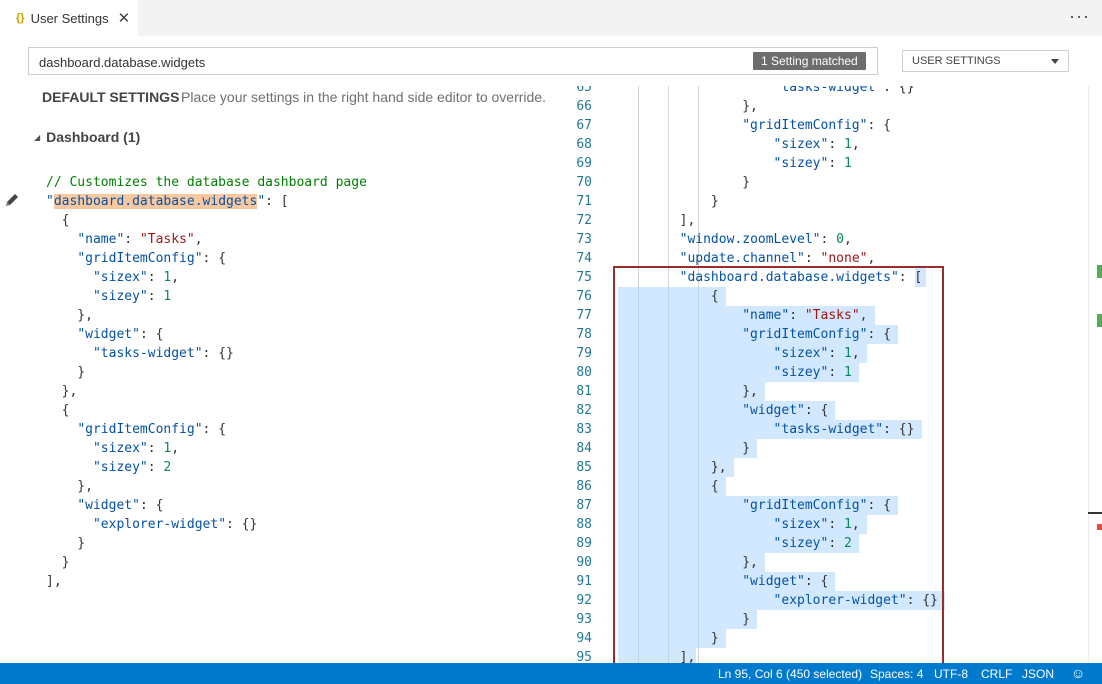 This screenshot has width=1102, height=684. Describe the element at coordinates (826, 201) in the screenshot. I see `code-line: 71 }` at that location.